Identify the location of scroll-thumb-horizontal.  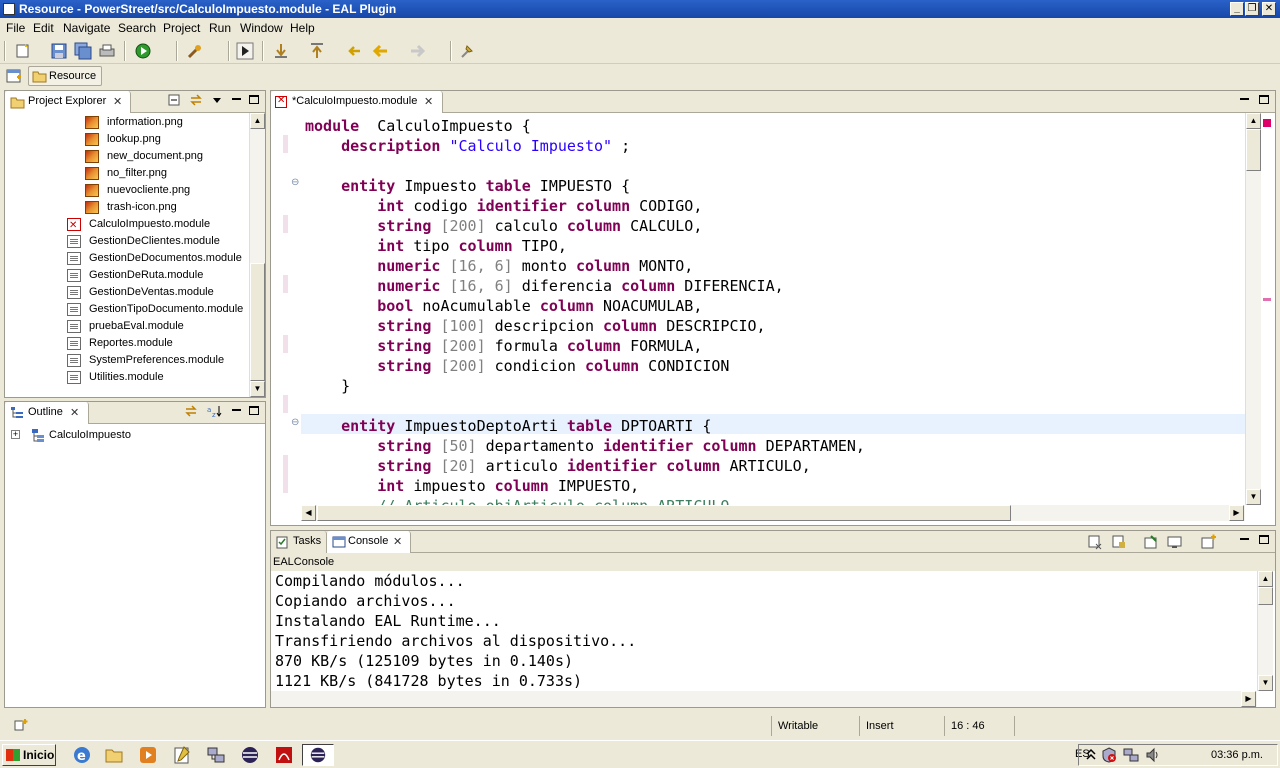
(664, 513).